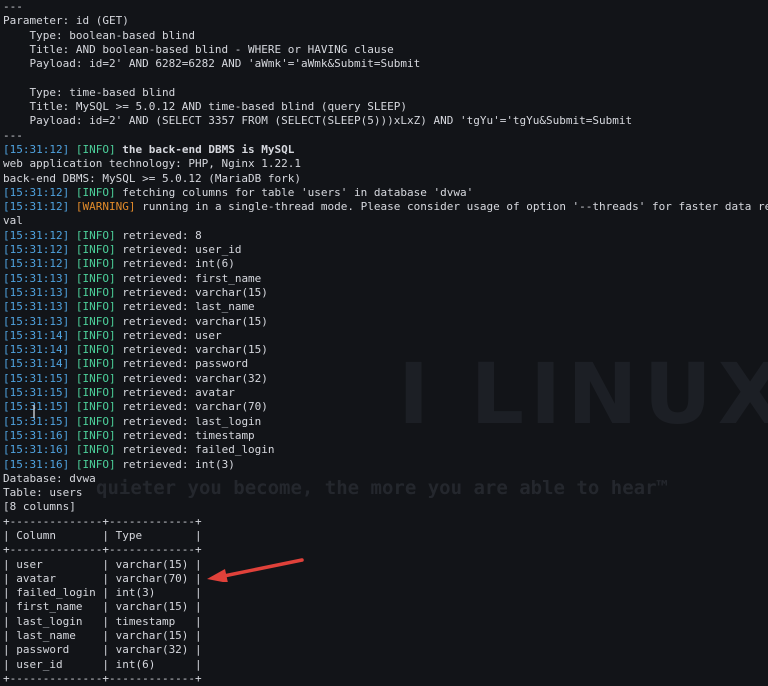 This screenshot has width=768, height=686. What do you see at coordinates (205, 149) in the screenshot?
I see `log-message: the back-end DBMS is MySQL` at bounding box center [205, 149].